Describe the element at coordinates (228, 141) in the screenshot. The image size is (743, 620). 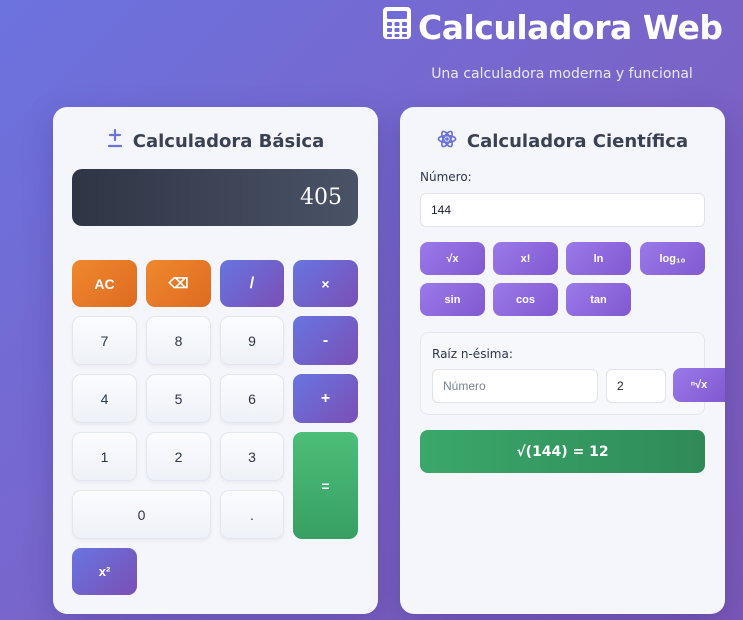
I see `basic-title-label: Calculadora Básica` at that location.